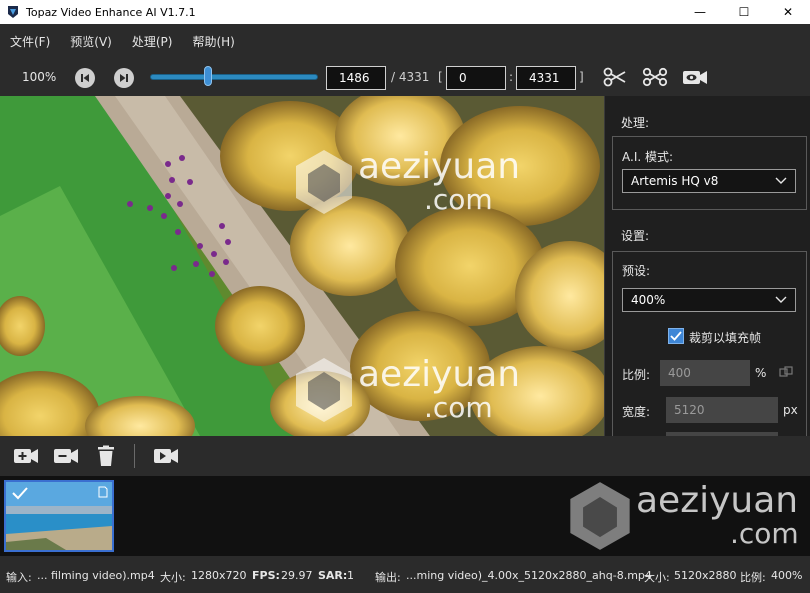 Image resolution: width=810 pixels, height=593 pixels. Describe the element at coordinates (511, 77) in the screenshot. I see `range-colon: :` at that location.